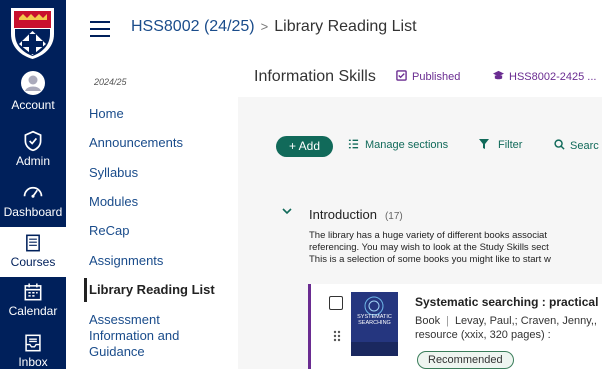 This screenshot has height=369, width=602. Describe the element at coordinates (136, 143) in the screenshot. I see `course-nav-announcements: Announcements` at that location.